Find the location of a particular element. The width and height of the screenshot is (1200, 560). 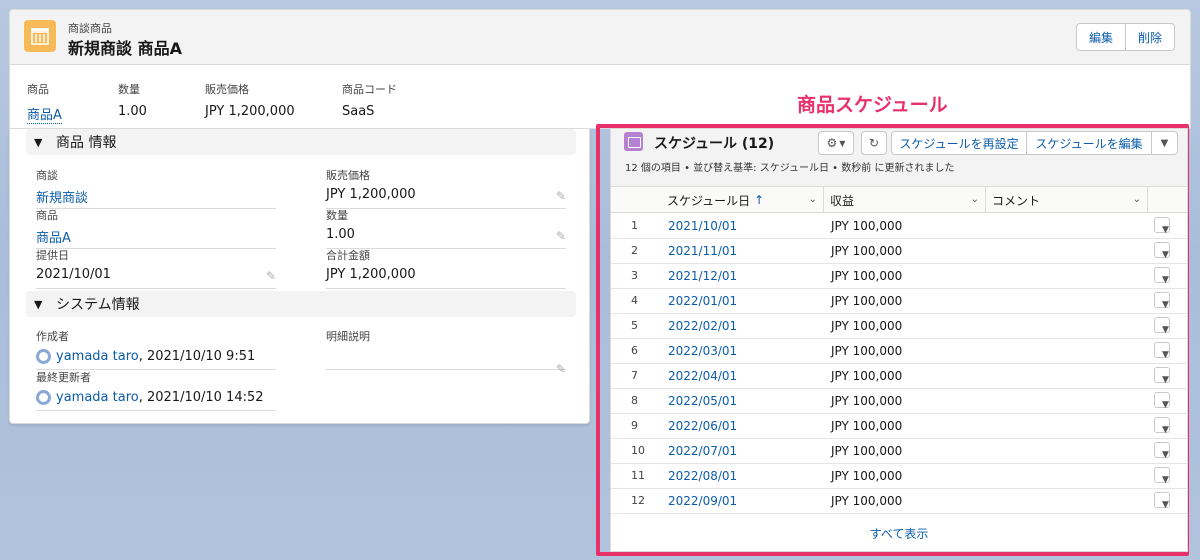

table-row: 10 2022/07/01 JPY 100,000 ▼ is located at coordinates (899, 451).